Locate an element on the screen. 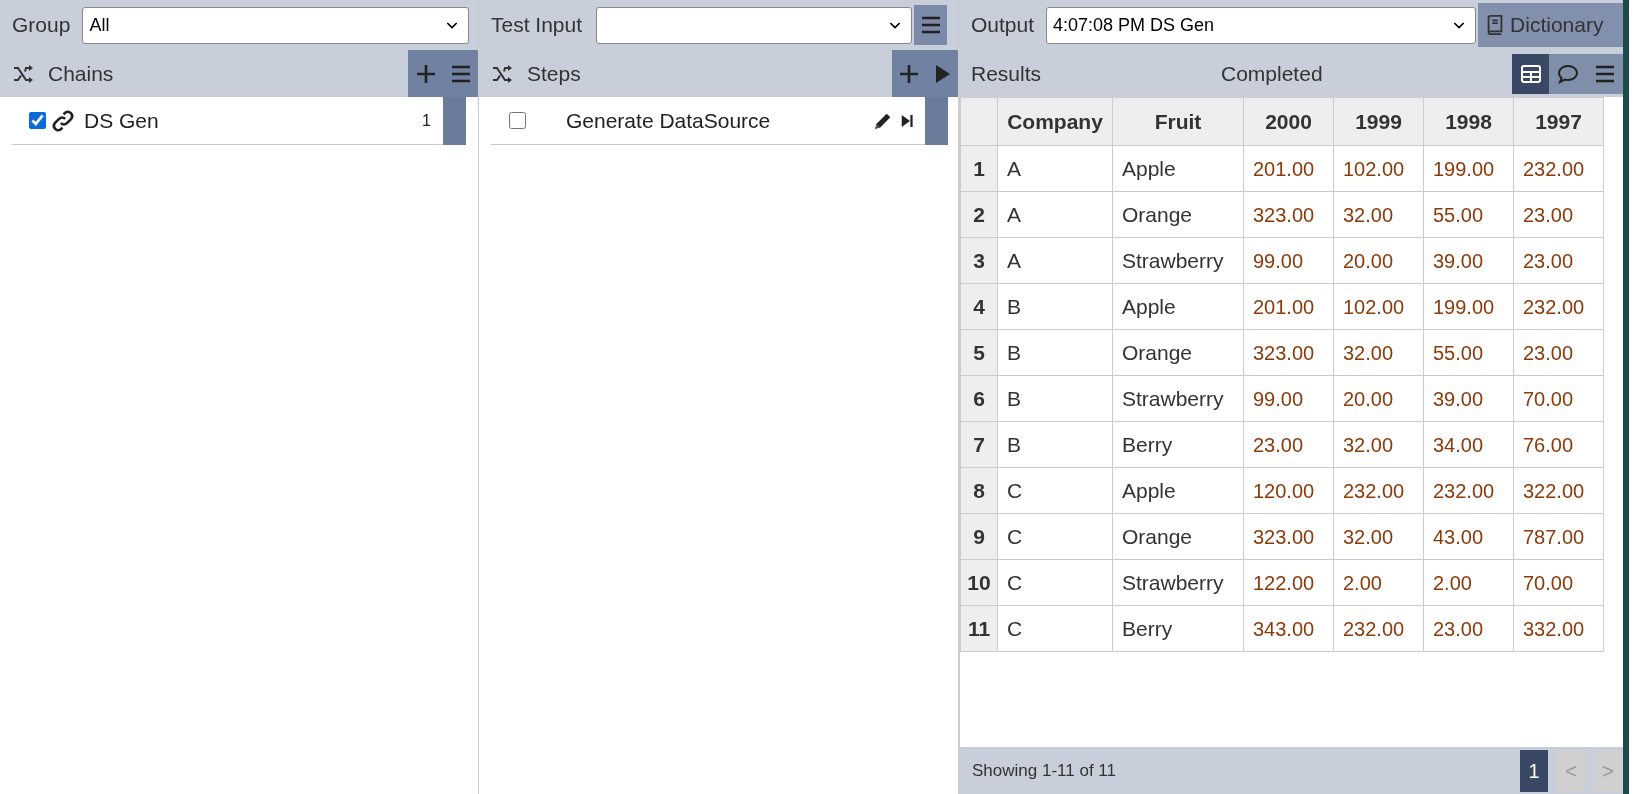 The width and height of the screenshot is (1636, 794). link-icon is located at coordinates (63, 120).